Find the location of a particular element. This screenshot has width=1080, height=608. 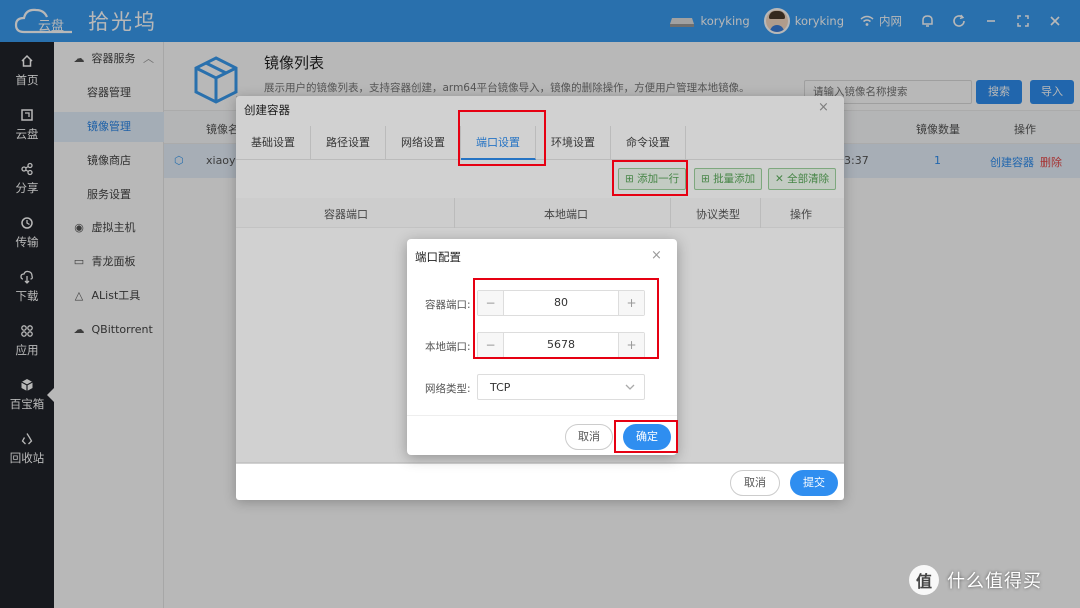

network-type-label: 网络类型: is located at coordinates (448, 389).